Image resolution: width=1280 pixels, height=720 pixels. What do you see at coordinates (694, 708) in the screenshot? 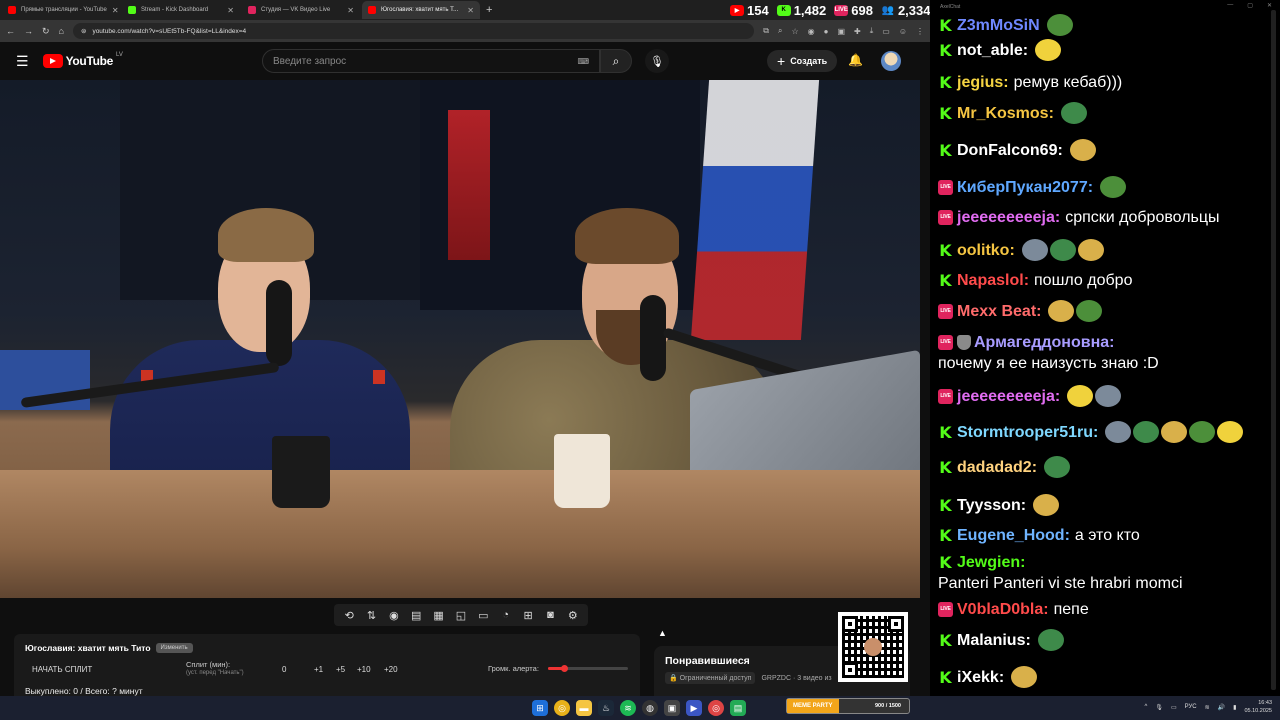
I see `app-icon: ▶` at bounding box center [694, 708].